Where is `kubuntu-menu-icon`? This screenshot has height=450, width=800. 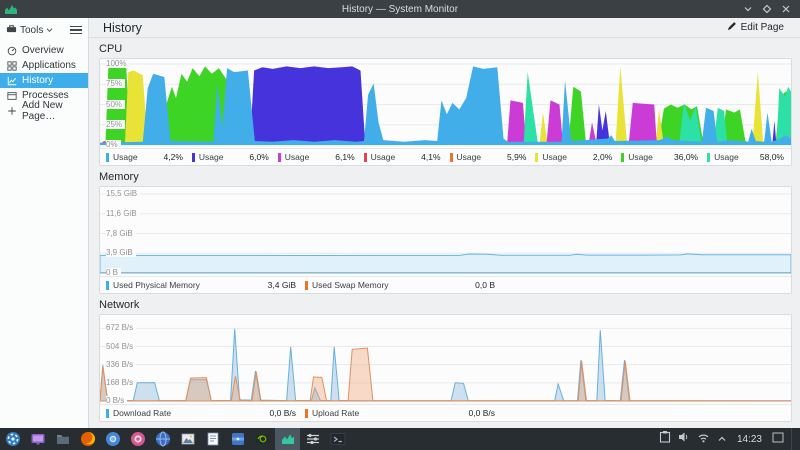 kubuntu-menu-icon is located at coordinates (12, 439).